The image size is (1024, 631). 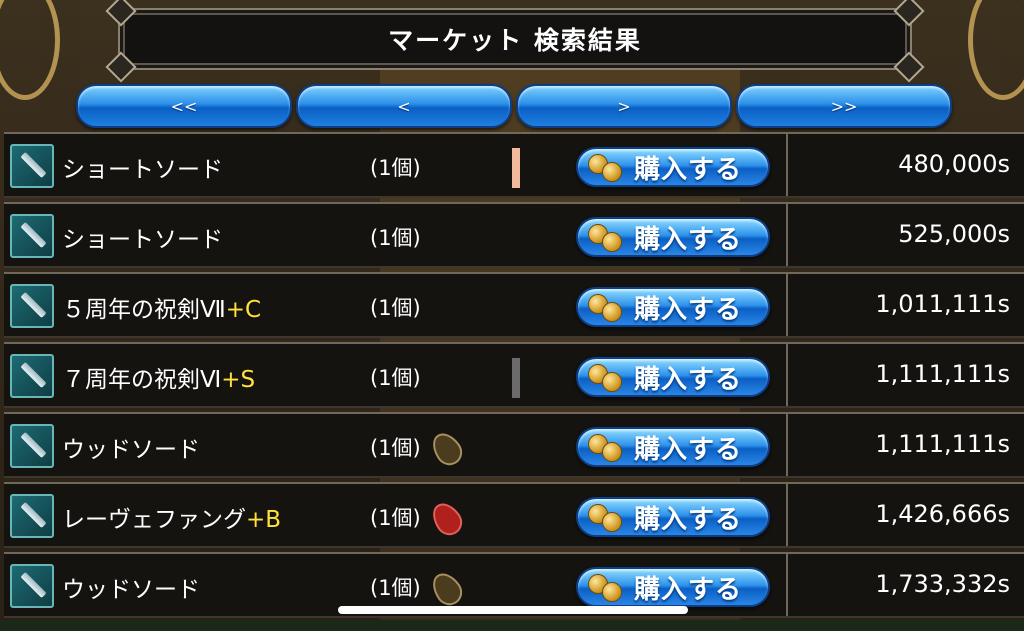 I want to click on item-price: 1,733,332s, so click(x=942, y=584).